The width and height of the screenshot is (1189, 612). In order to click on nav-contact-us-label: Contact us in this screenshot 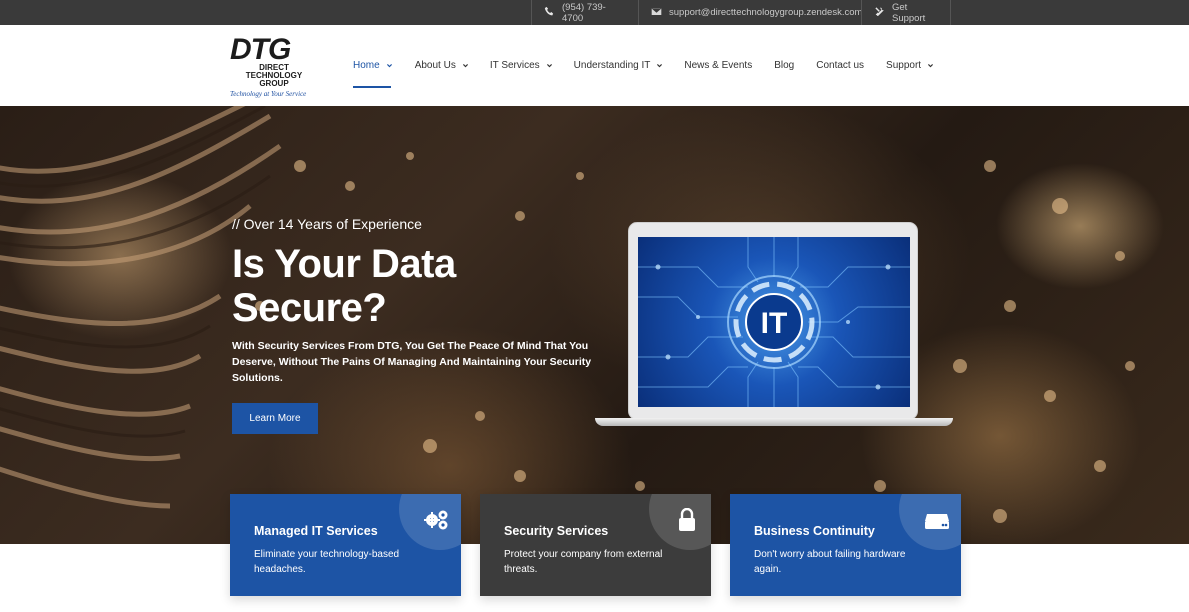, I will do `click(840, 65)`.